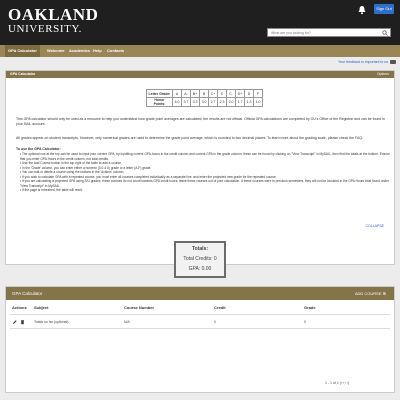 The width and height of the screenshot is (400, 400). Describe the element at coordinates (305, 322) in the screenshot. I see `row-grade: 0` at that location.